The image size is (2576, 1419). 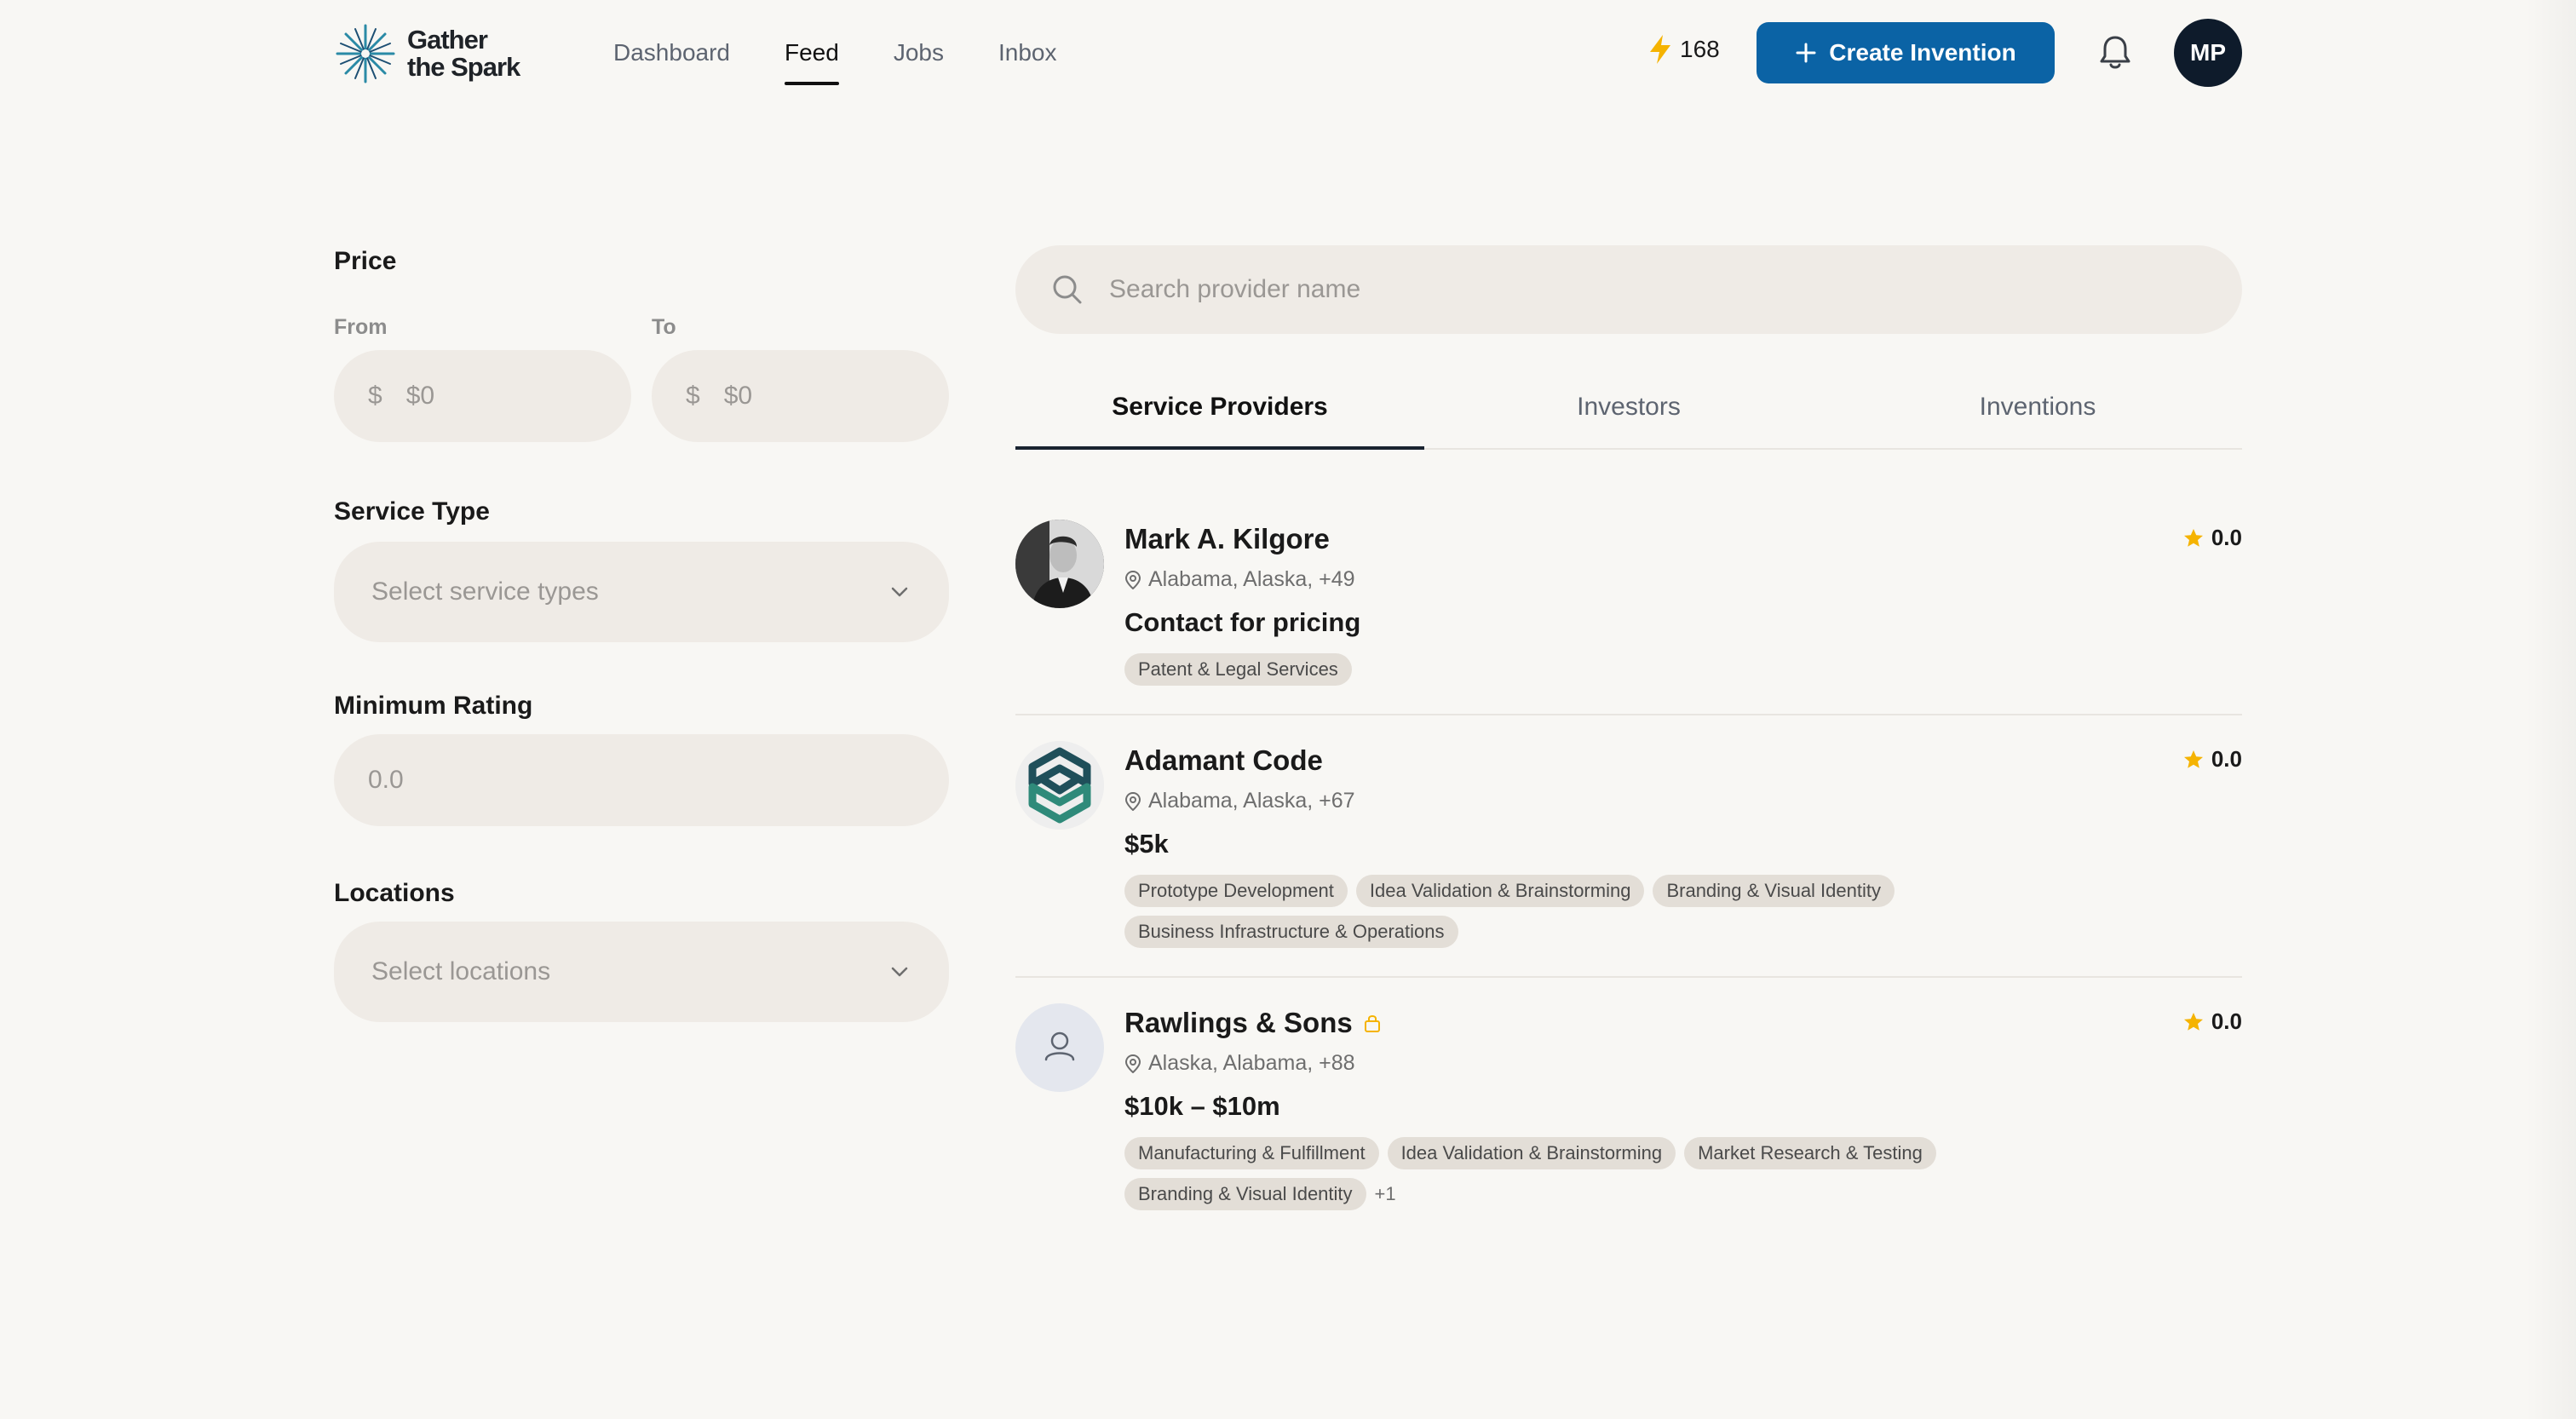 What do you see at coordinates (672, 53) in the screenshot?
I see `nav-dashboard: Dashboard` at bounding box center [672, 53].